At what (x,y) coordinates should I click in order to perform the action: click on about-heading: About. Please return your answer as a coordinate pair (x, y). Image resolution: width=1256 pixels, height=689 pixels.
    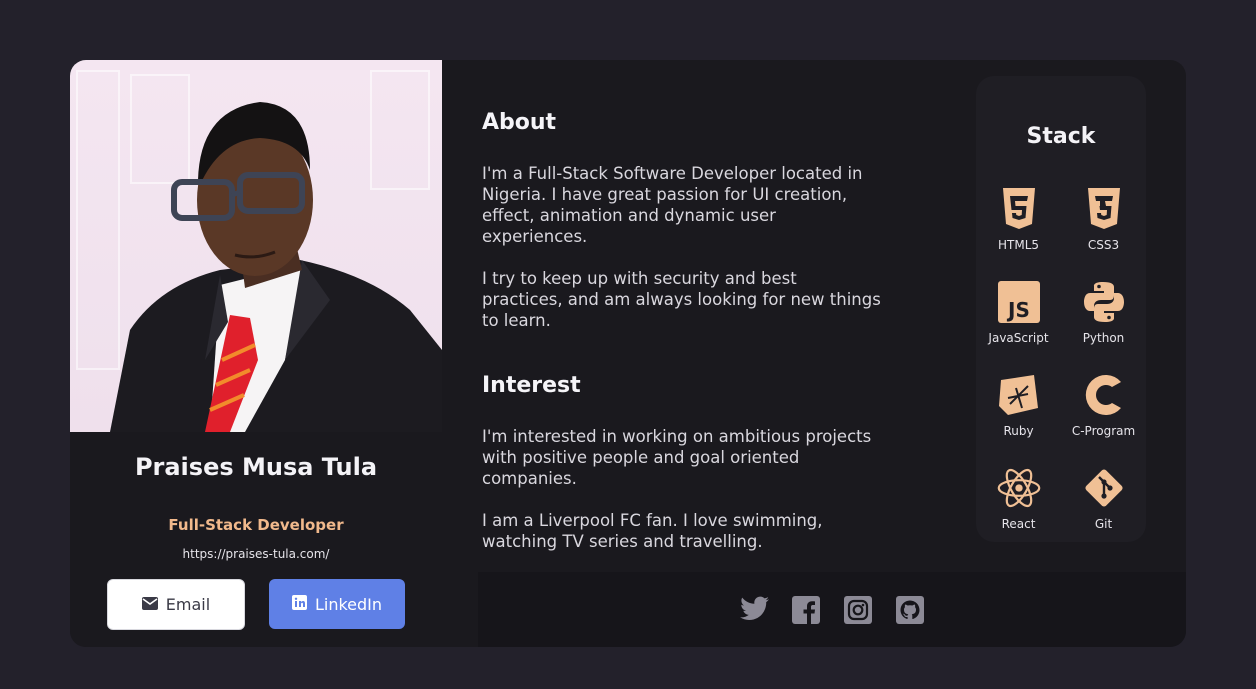
    Looking at the image, I should click on (519, 122).